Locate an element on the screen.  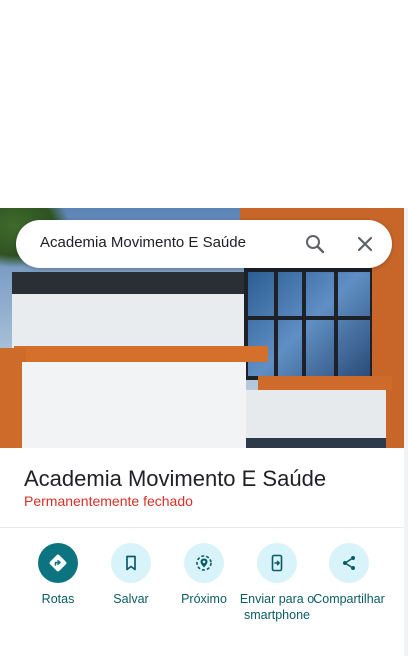
search-bar: Academia Movimento E Saúde is located at coordinates (204, 244).